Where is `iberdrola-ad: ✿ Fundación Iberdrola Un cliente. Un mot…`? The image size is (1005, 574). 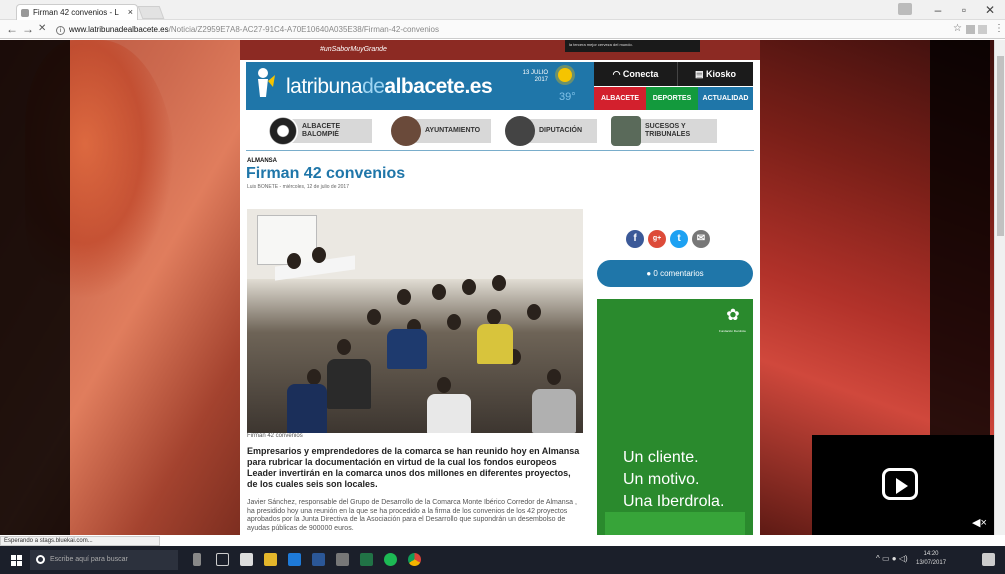
iberdrola-ad: ✿ Fundación Iberdrola Un cliente. Un mot… is located at coordinates (675, 417).